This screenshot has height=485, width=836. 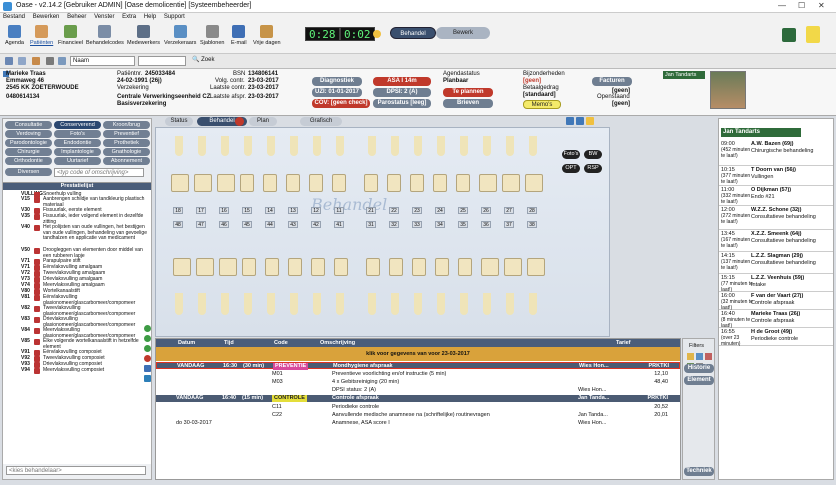 What do you see at coordinates (542, 104) in the screenshot?
I see `memo-button: Memo's` at bounding box center [542, 104].